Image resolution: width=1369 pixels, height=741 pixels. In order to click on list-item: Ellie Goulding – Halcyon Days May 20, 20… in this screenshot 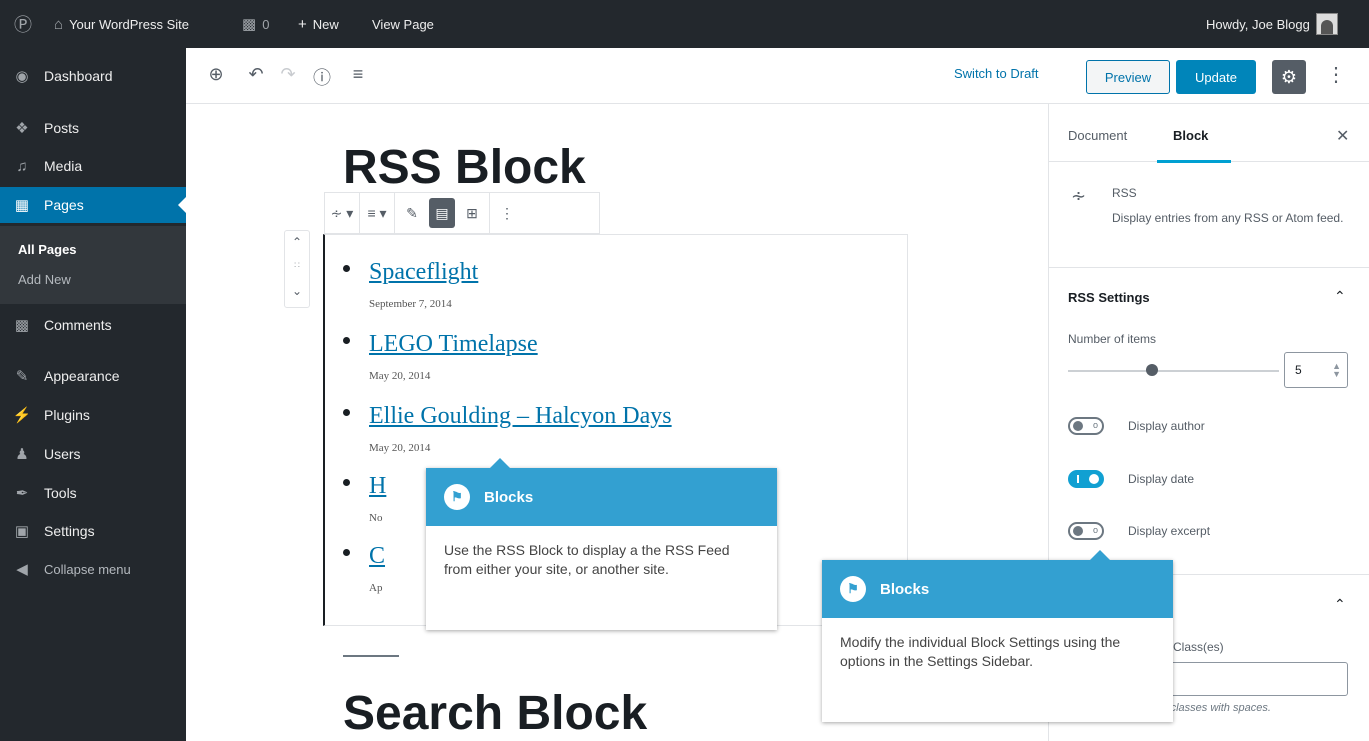, I will do `click(507, 428)`.